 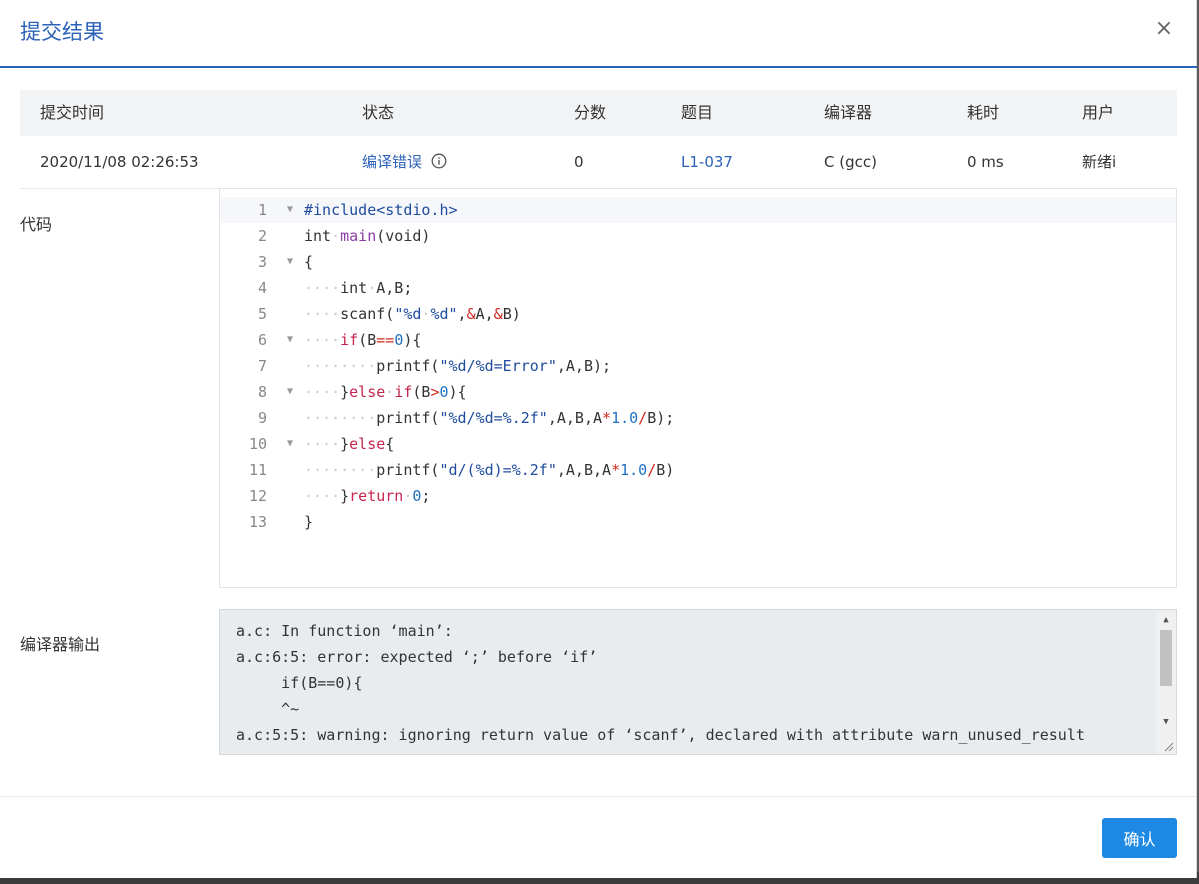 What do you see at coordinates (698, 210) in the screenshot?
I see `code-line: 1 ▼ #include<stdio.h>` at bounding box center [698, 210].